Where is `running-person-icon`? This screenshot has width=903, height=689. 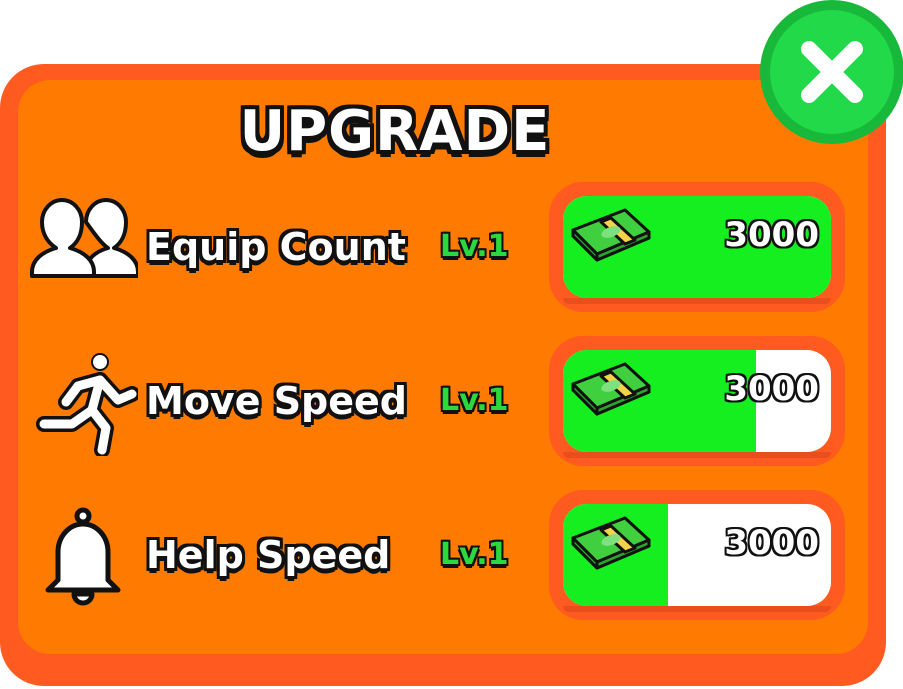
running-person-icon is located at coordinates (87, 404).